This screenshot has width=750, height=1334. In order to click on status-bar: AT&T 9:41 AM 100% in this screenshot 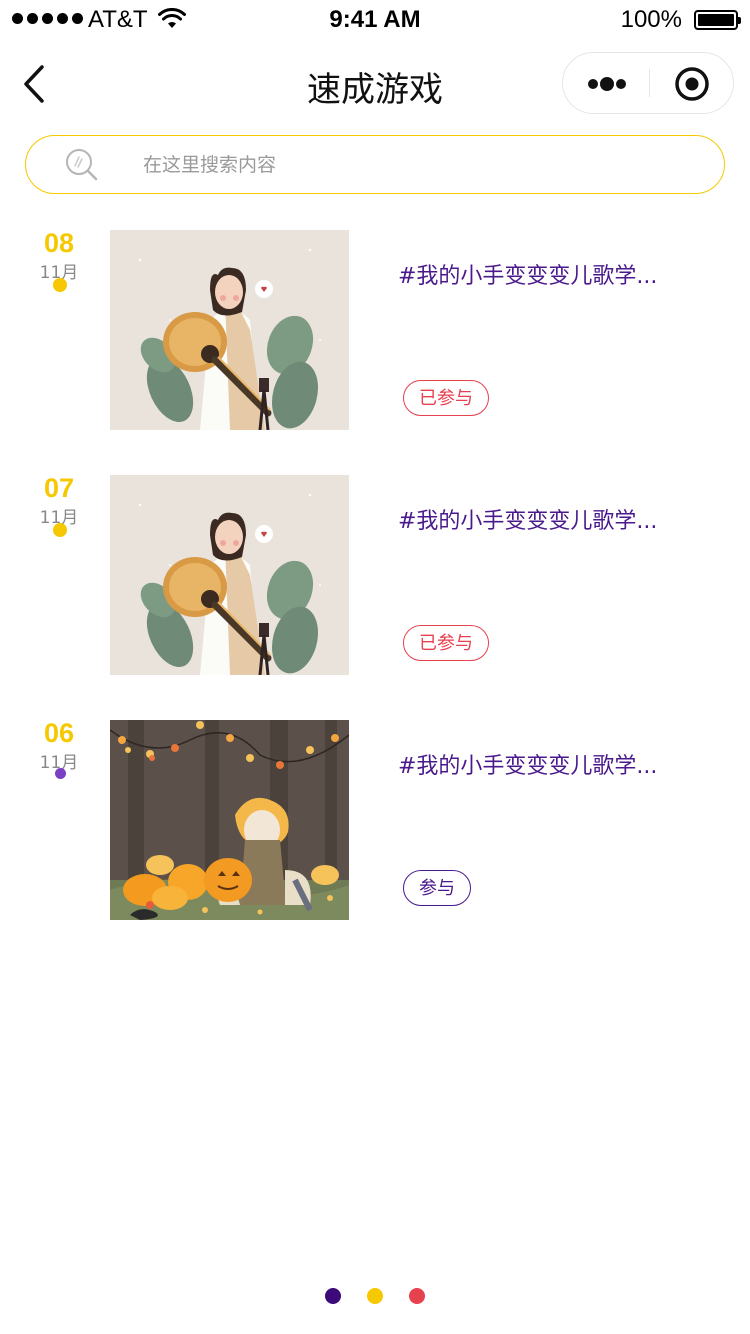, I will do `click(375, 20)`.